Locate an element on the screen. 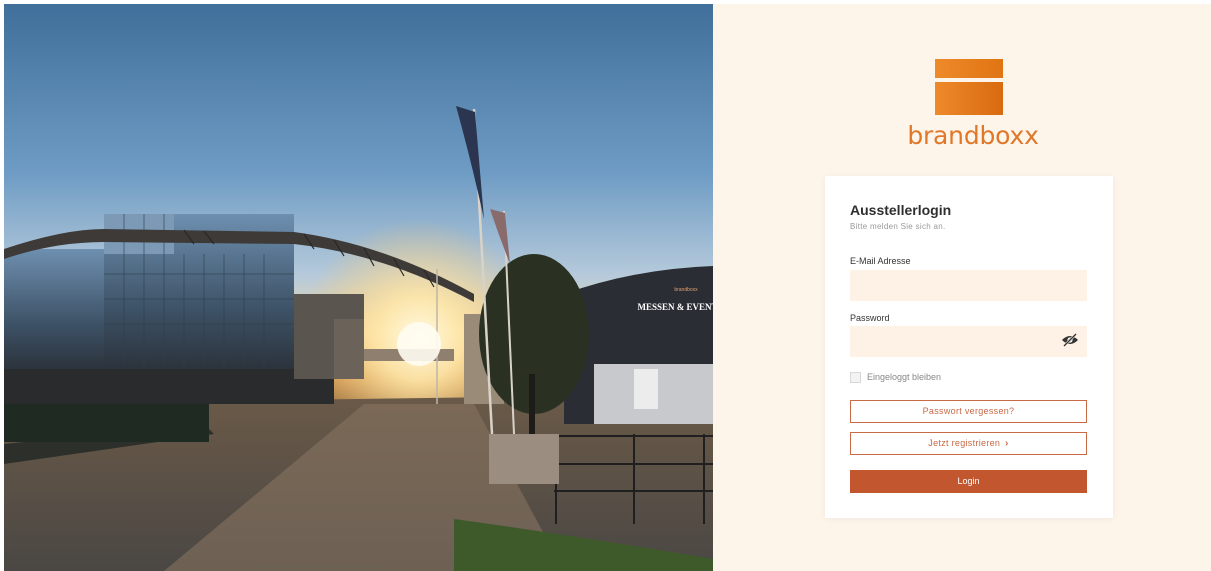 The width and height of the screenshot is (1211, 571). brand-logo-mark is located at coordinates (969, 87).